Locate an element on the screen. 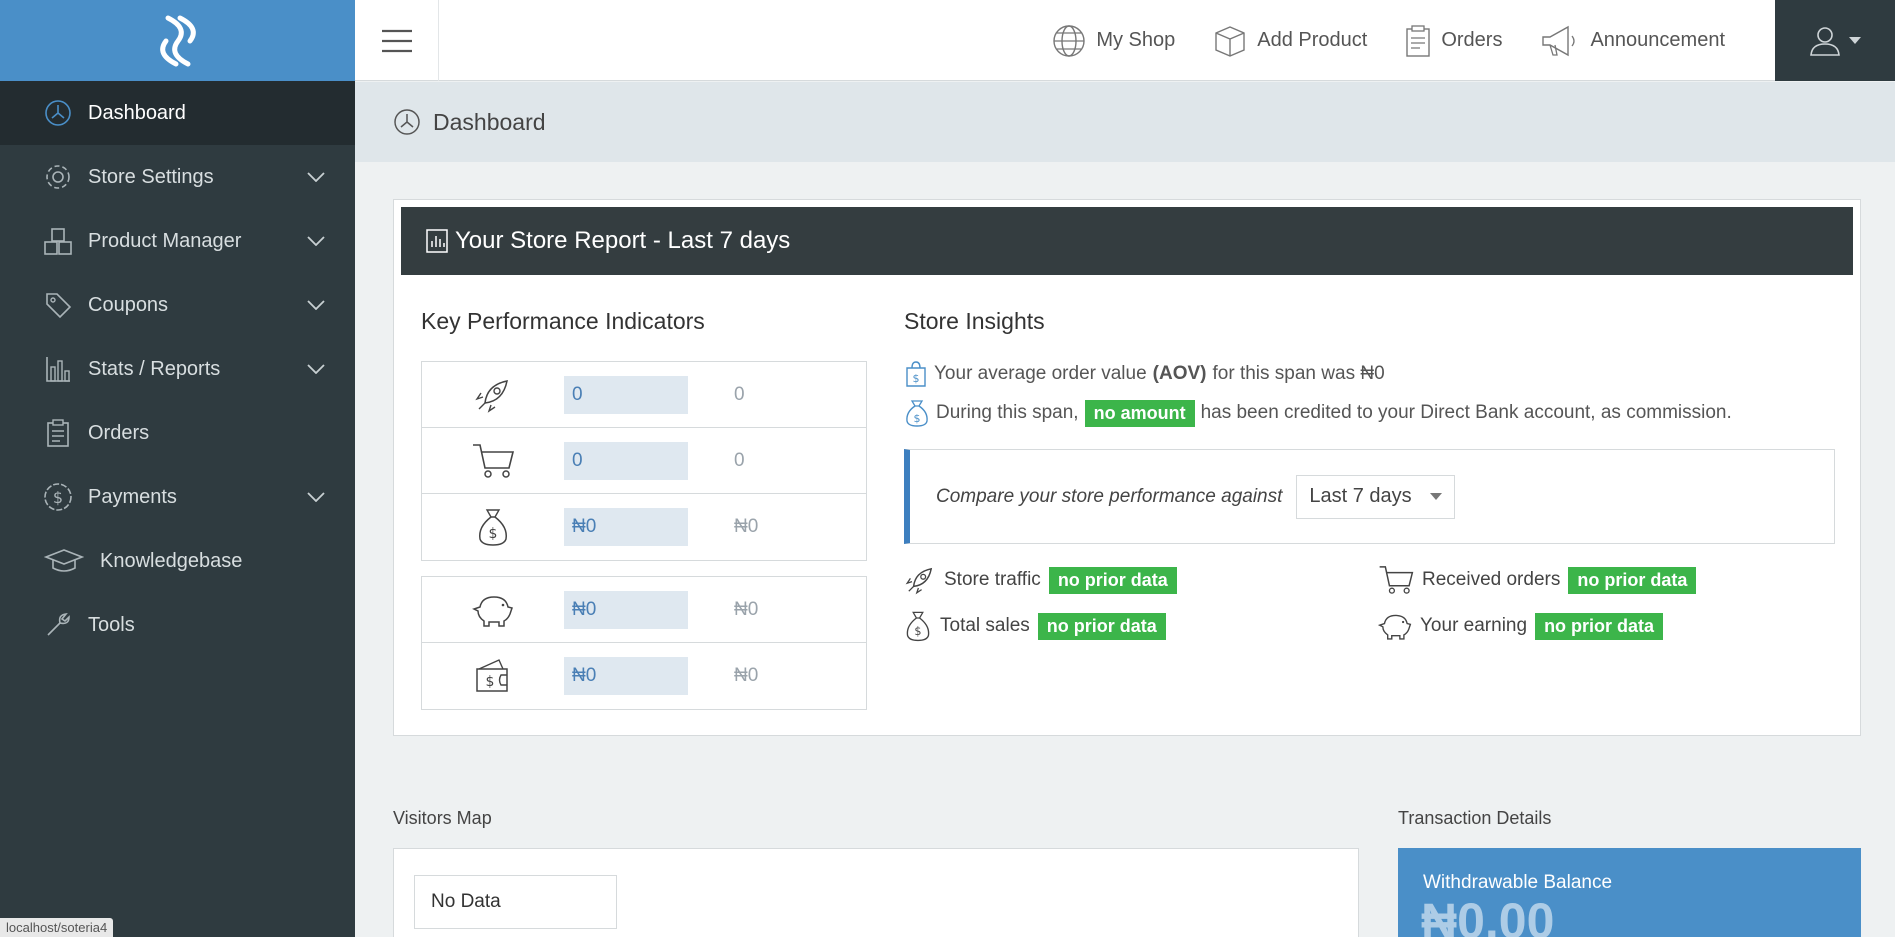 This screenshot has height=937, width=1895. sidebar-item-stats-reports: Stats / Reports is located at coordinates (177, 369).